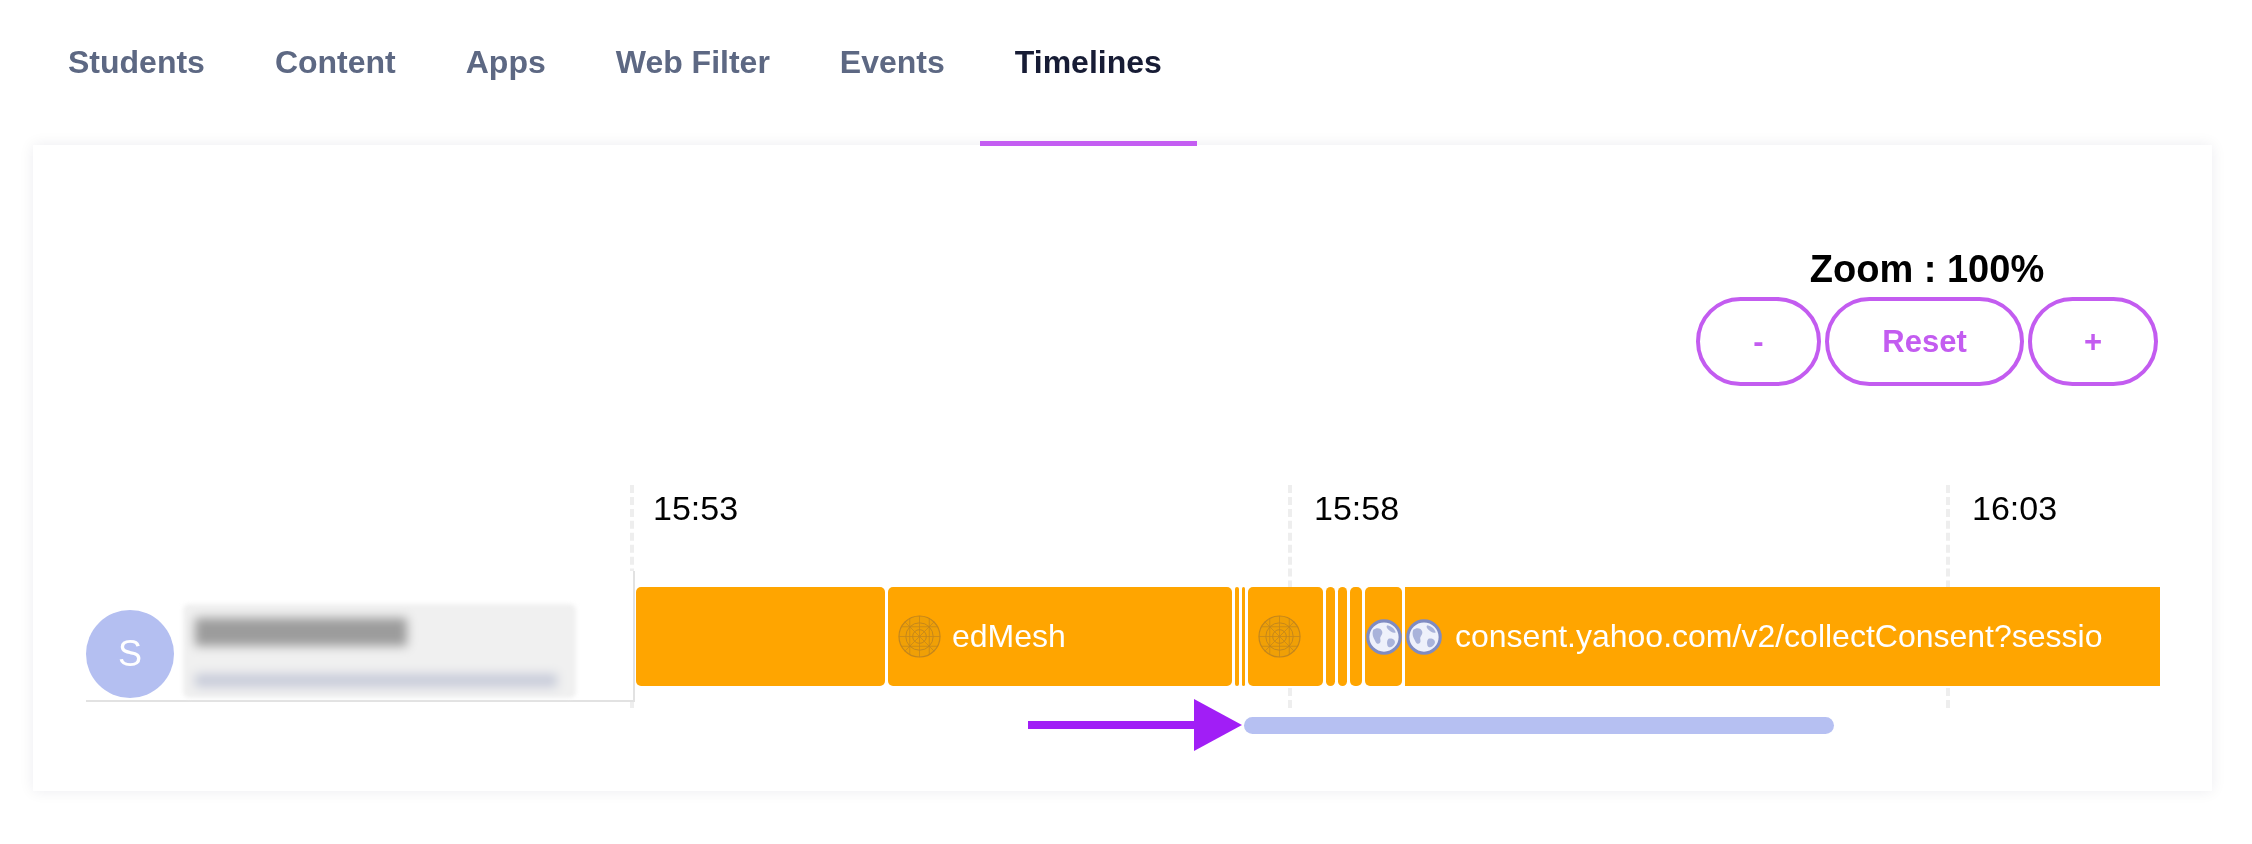 The image size is (2252, 844). I want to click on tab: Events, so click(892, 73).